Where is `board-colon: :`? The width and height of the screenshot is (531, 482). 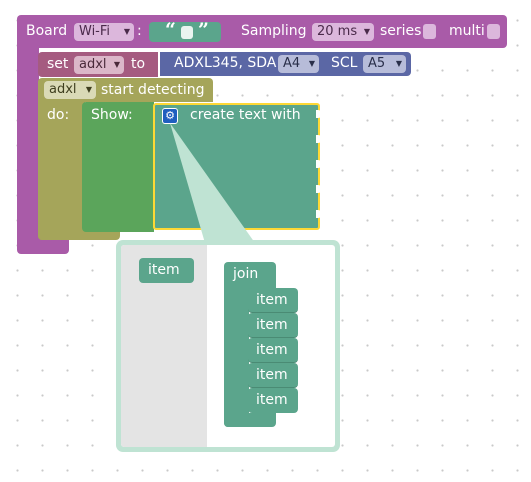
board-colon: : is located at coordinates (139, 31).